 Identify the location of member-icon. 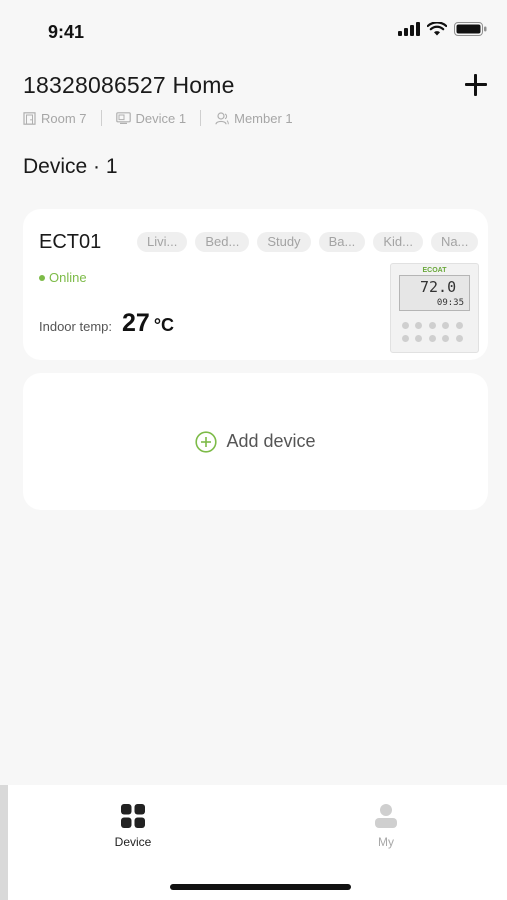
(222, 117).